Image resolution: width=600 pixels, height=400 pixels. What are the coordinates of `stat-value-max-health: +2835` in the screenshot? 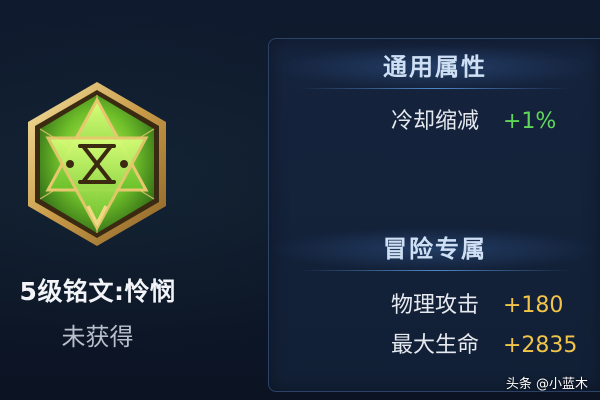 It's located at (540, 345).